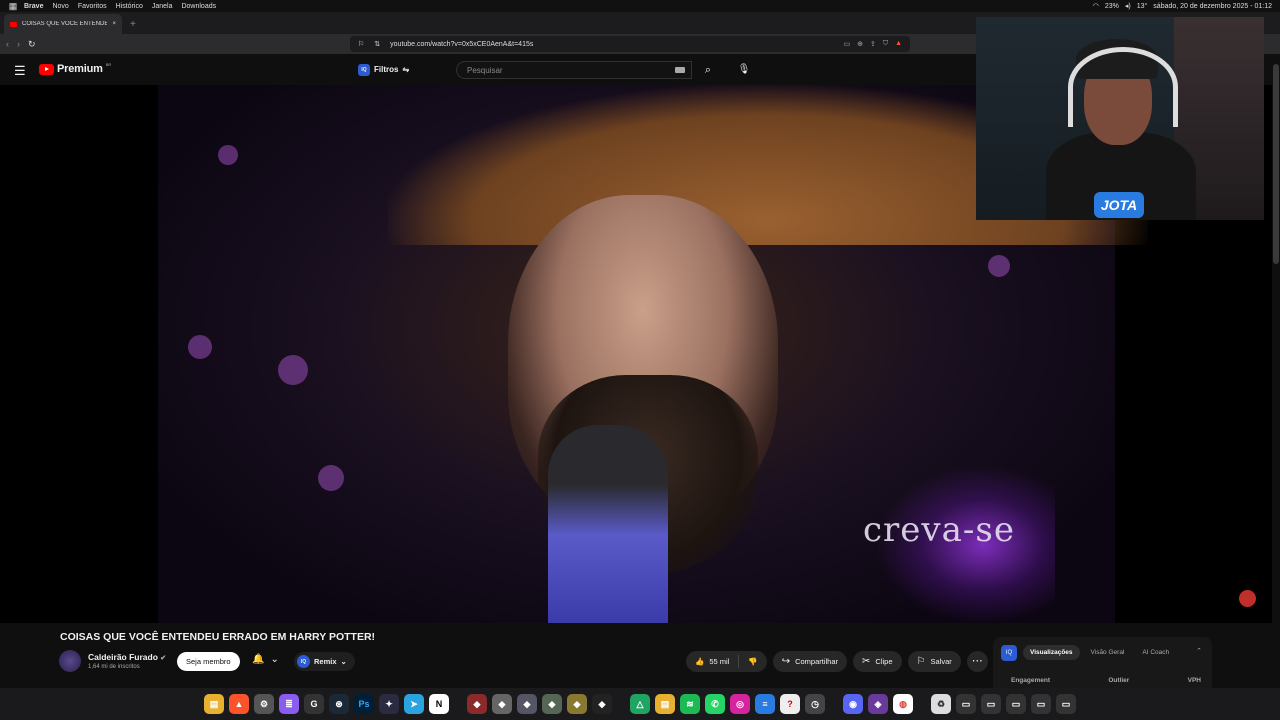  I want to click on channel-name-text: Caldeirão Furado, so click(123, 657).